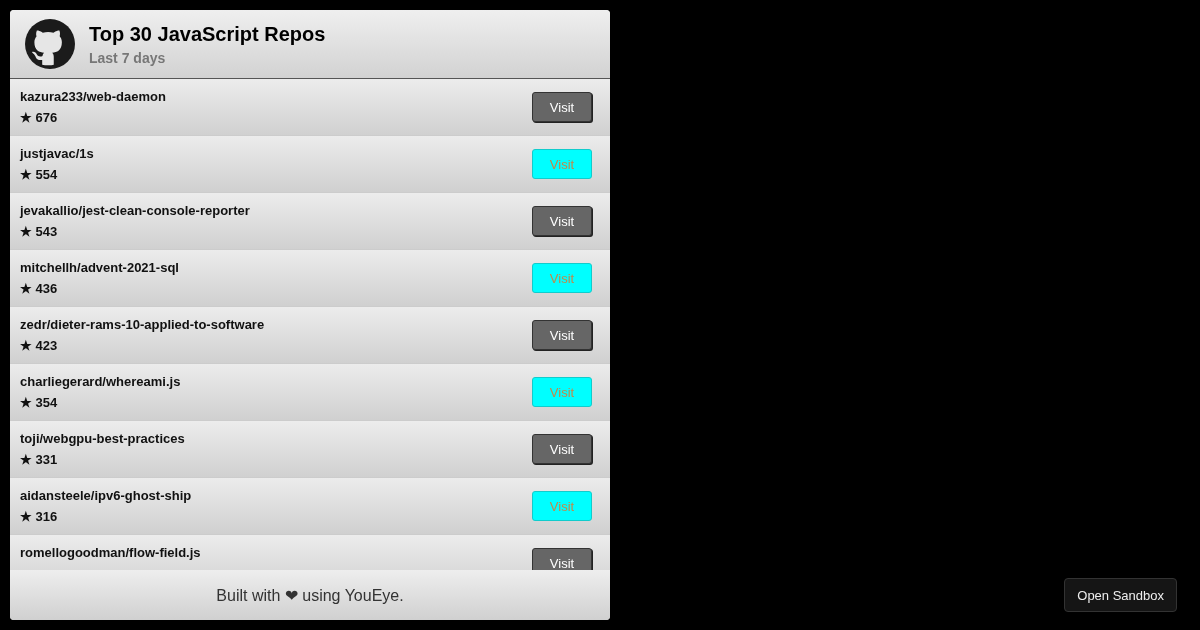 The height and width of the screenshot is (630, 1200). Describe the element at coordinates (39, 117) in the screenshot. I see `star-count: ★ 676` at that location.